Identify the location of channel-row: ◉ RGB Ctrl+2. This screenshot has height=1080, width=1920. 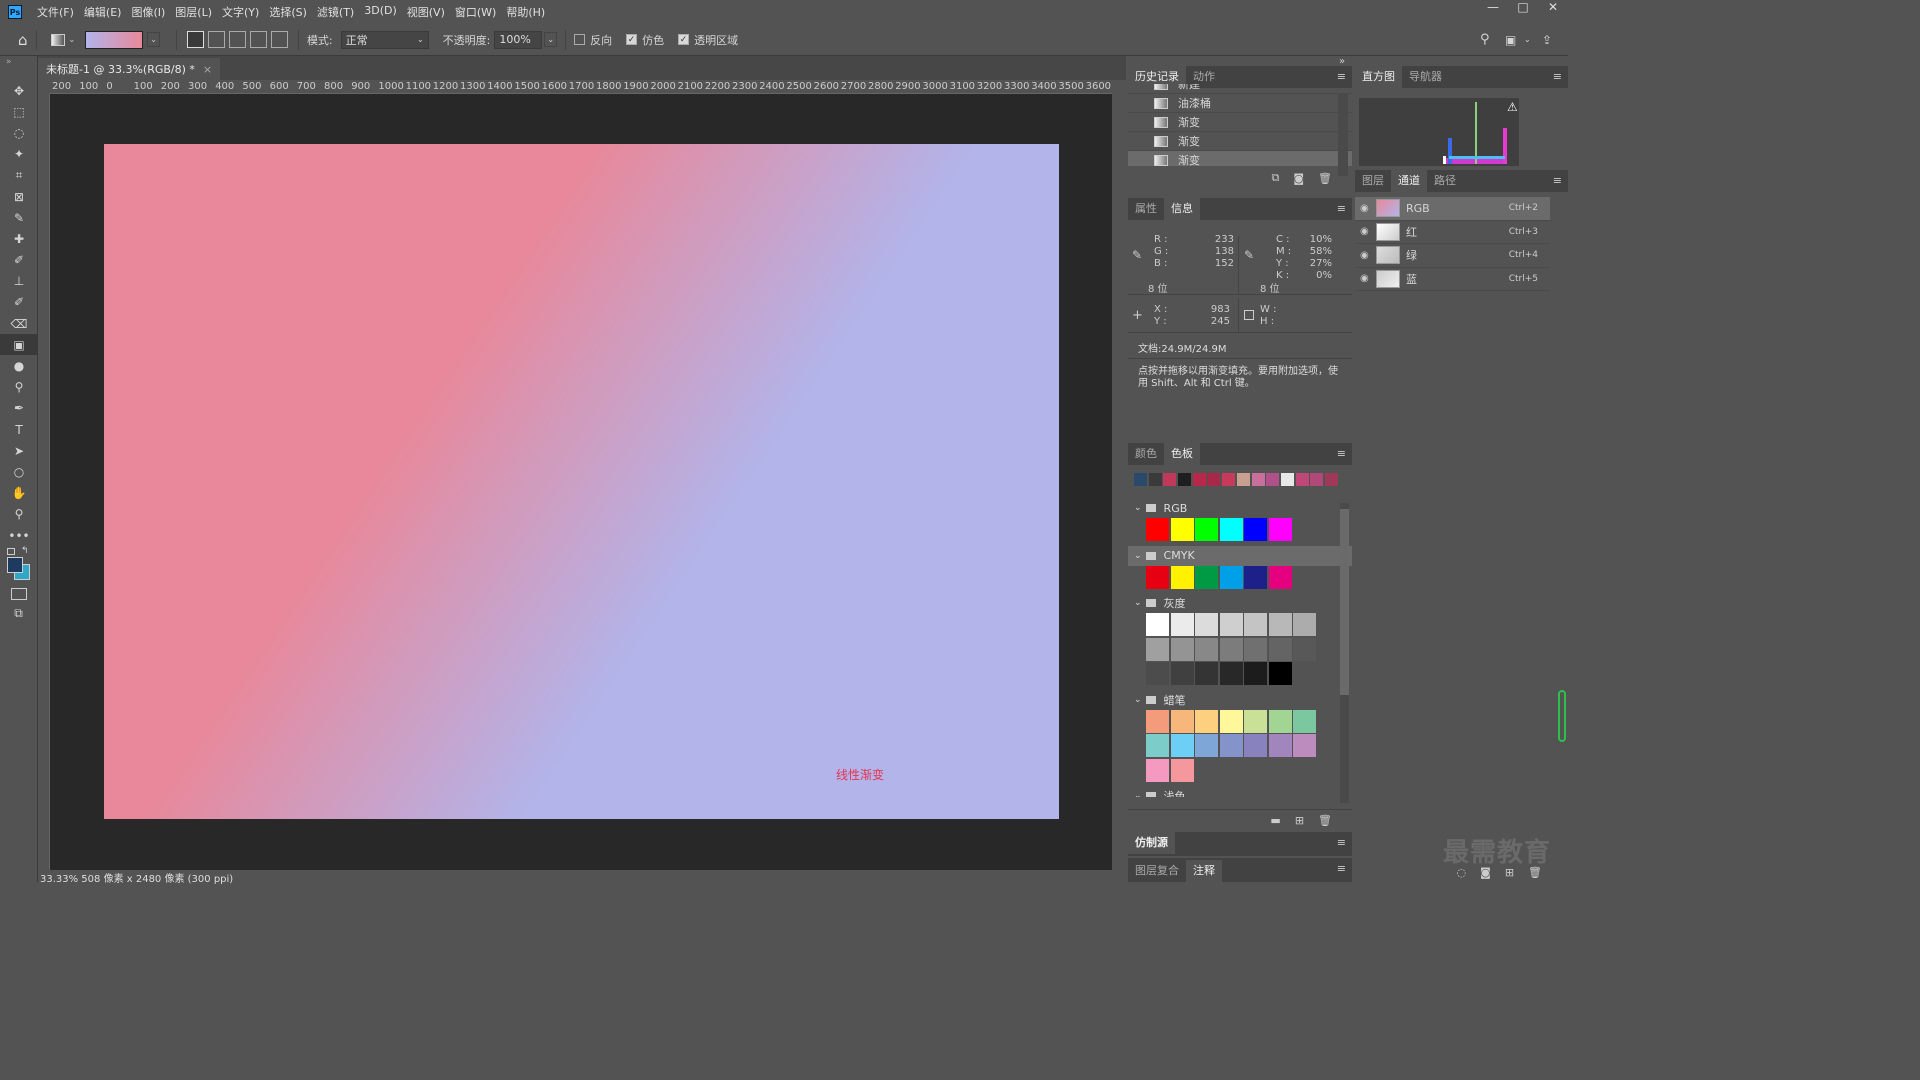
(1452, 209).